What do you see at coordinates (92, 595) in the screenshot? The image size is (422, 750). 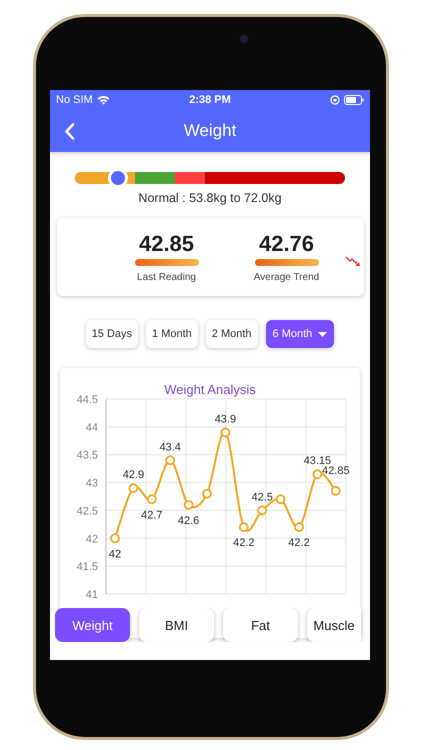 I see `y-axis-label: 41` at bounding box center [92, 595].